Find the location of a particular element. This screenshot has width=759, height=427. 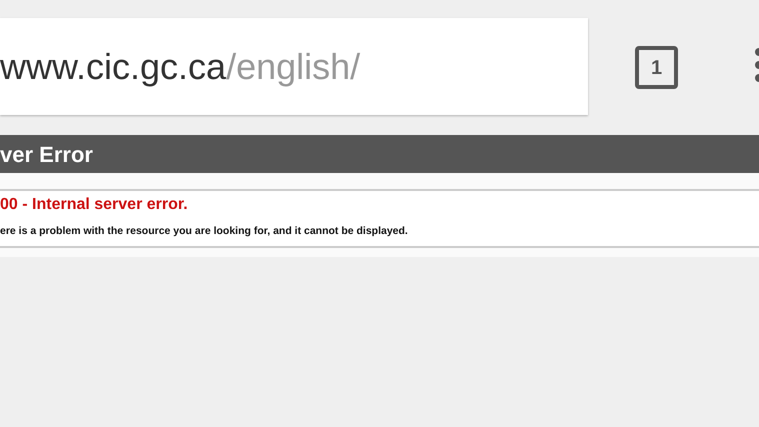

menu-icon is located at coordinates (756, 65).